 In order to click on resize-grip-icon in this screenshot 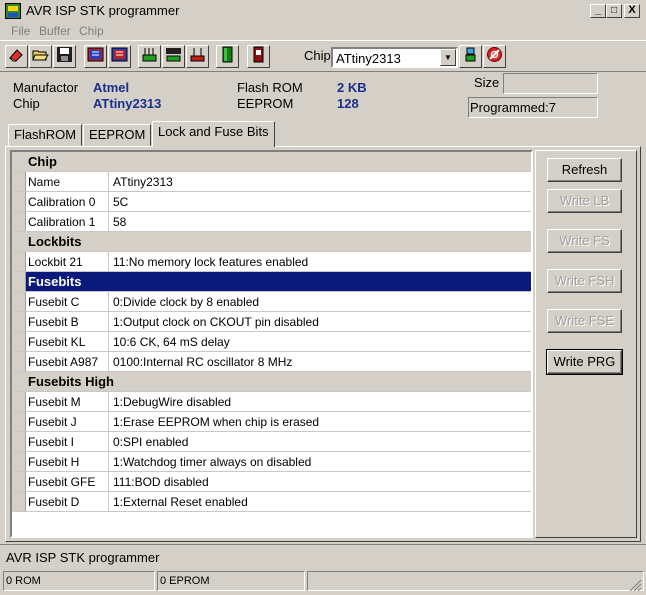, I will do `click(635, 585)`.